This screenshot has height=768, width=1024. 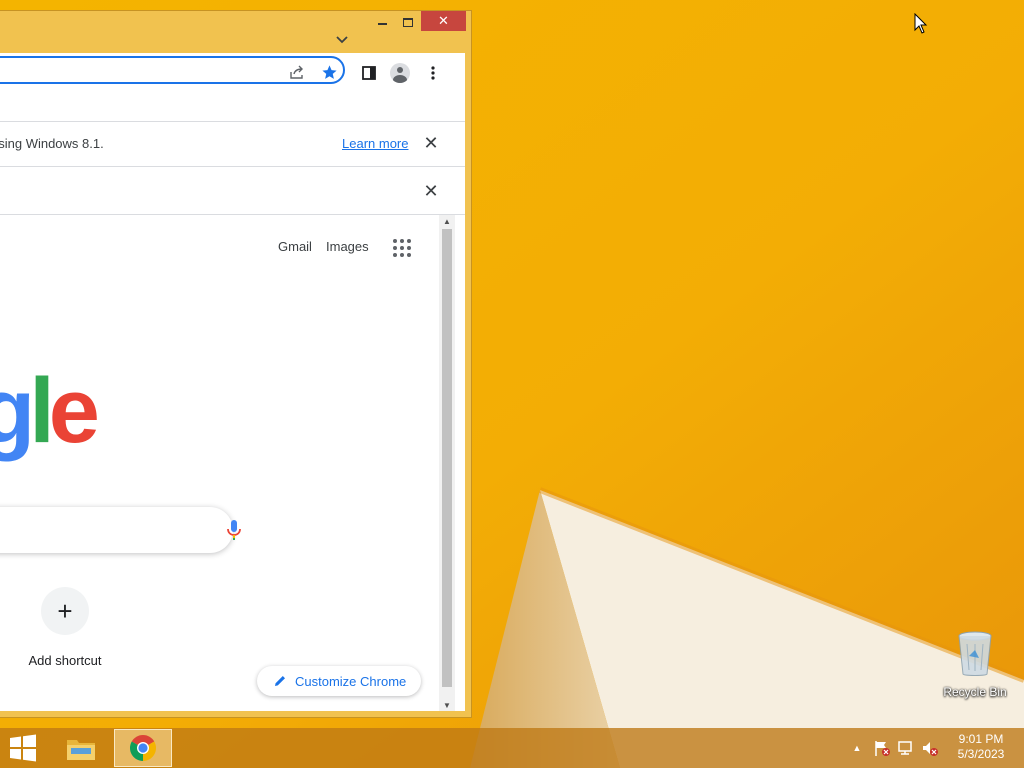 What do you see at coordinates (116, 530) in the screenshot?
I see `search-box` at bounding box center [116, 530].